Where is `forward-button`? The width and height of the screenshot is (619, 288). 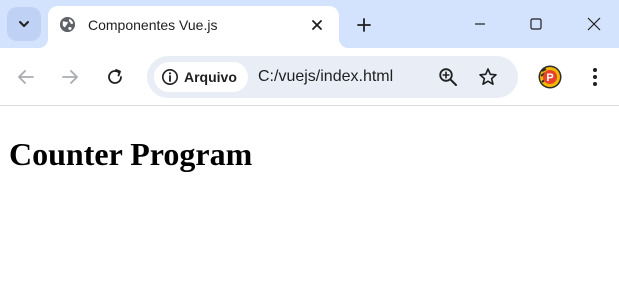
forward-button is located at coordinates (70, 77).